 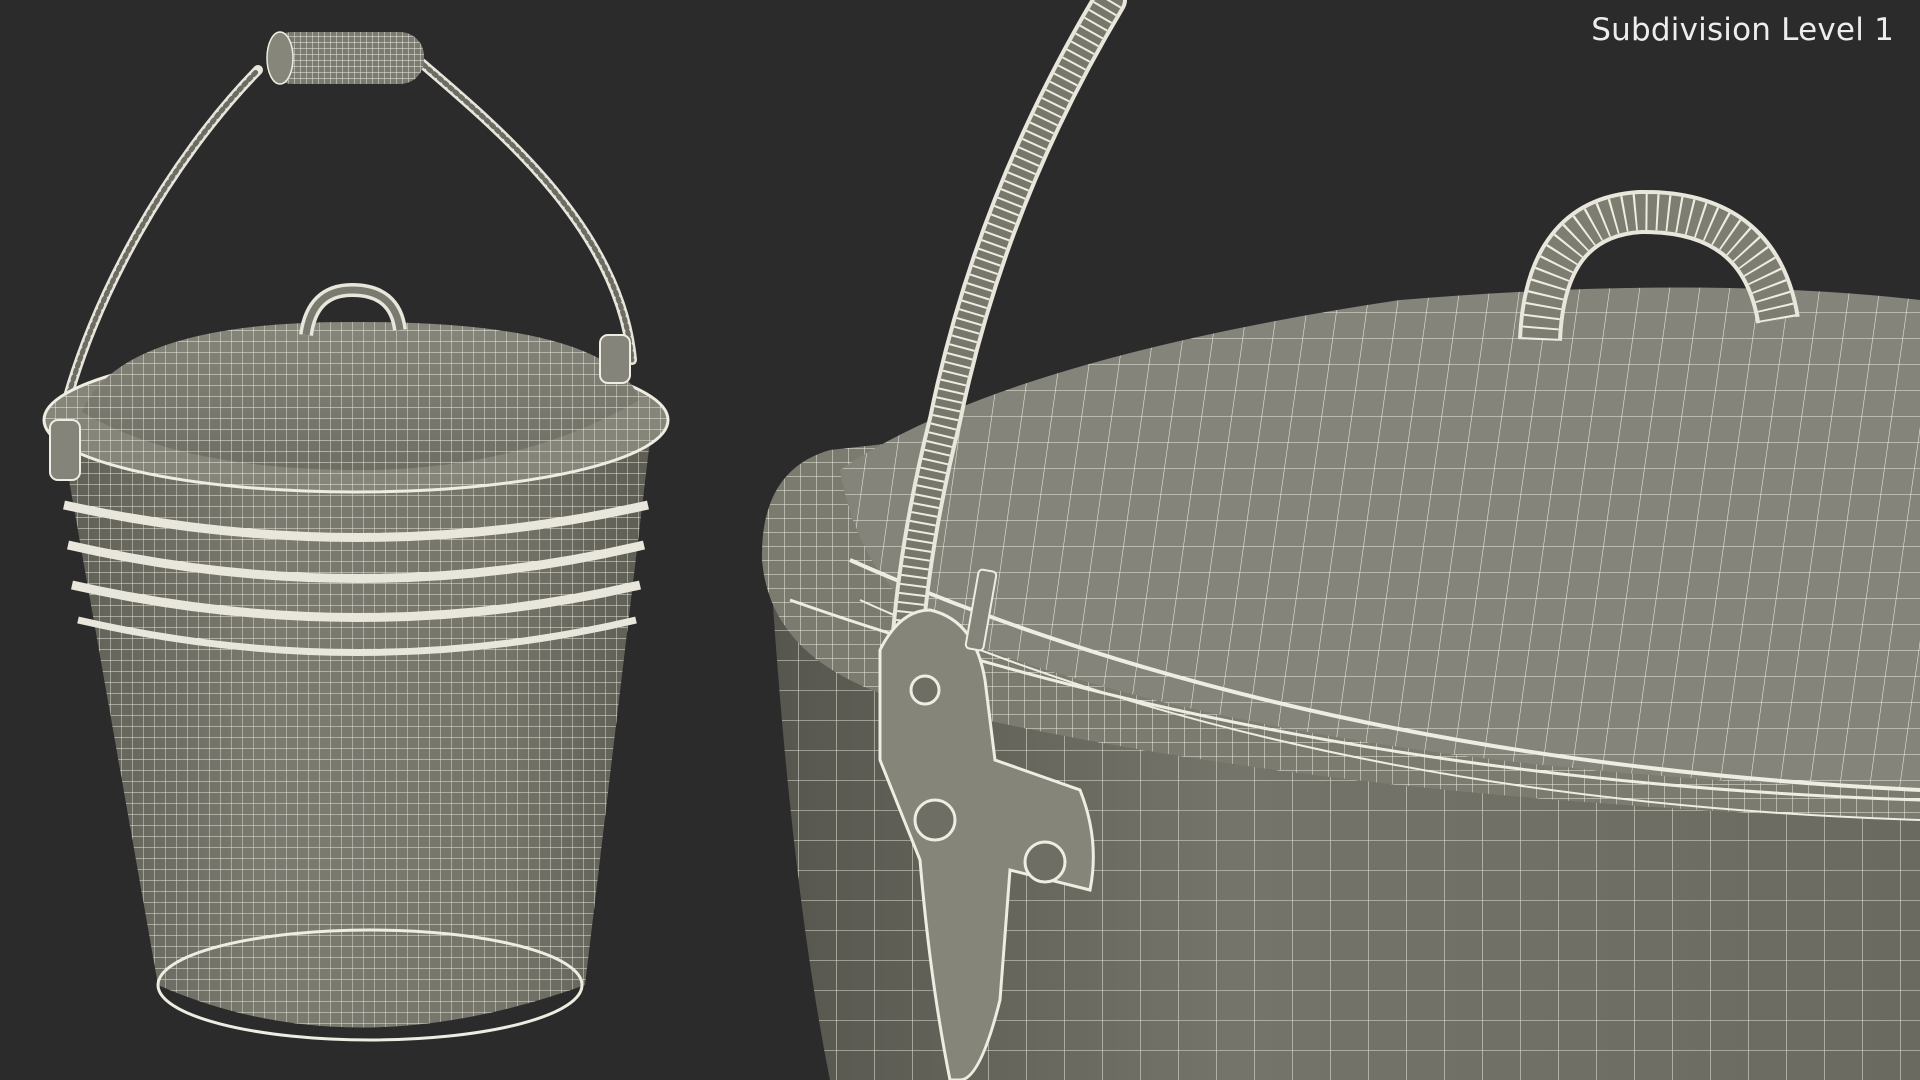 What do you see at coordinates (345, 58) in the screenshot?
I see `handle-grip` at bounding box center [345, 58].